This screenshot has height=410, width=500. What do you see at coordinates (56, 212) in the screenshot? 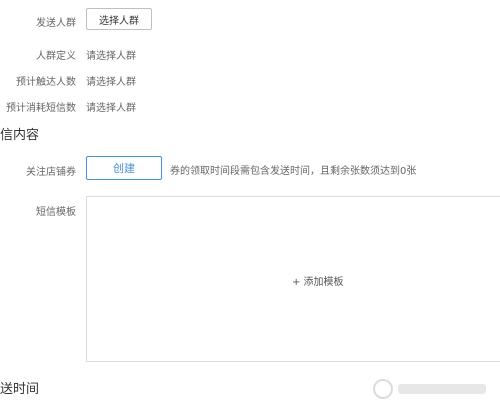
I see `sms-template-label: 短信模板` at bounding box center [56, 212].